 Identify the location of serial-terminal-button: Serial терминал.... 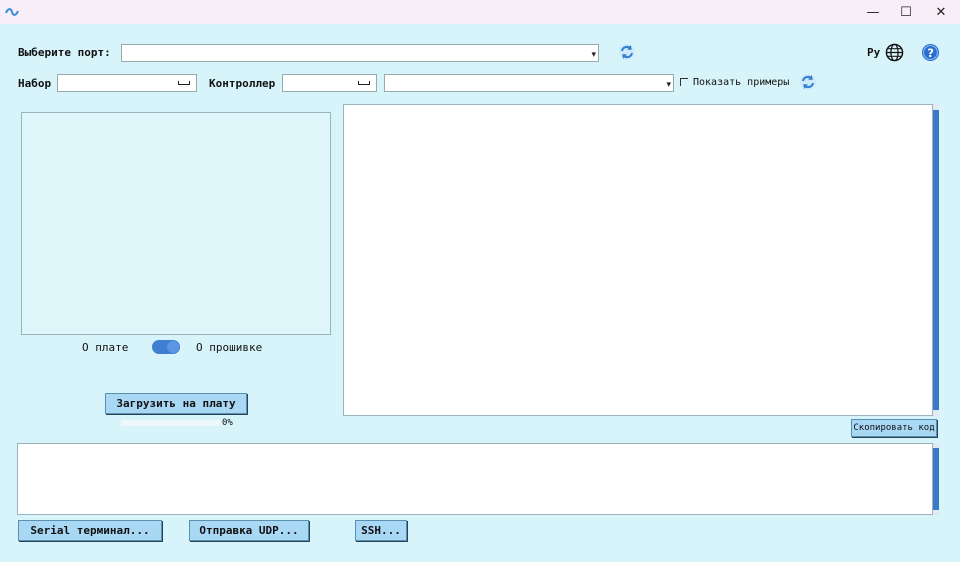
(90, 530).